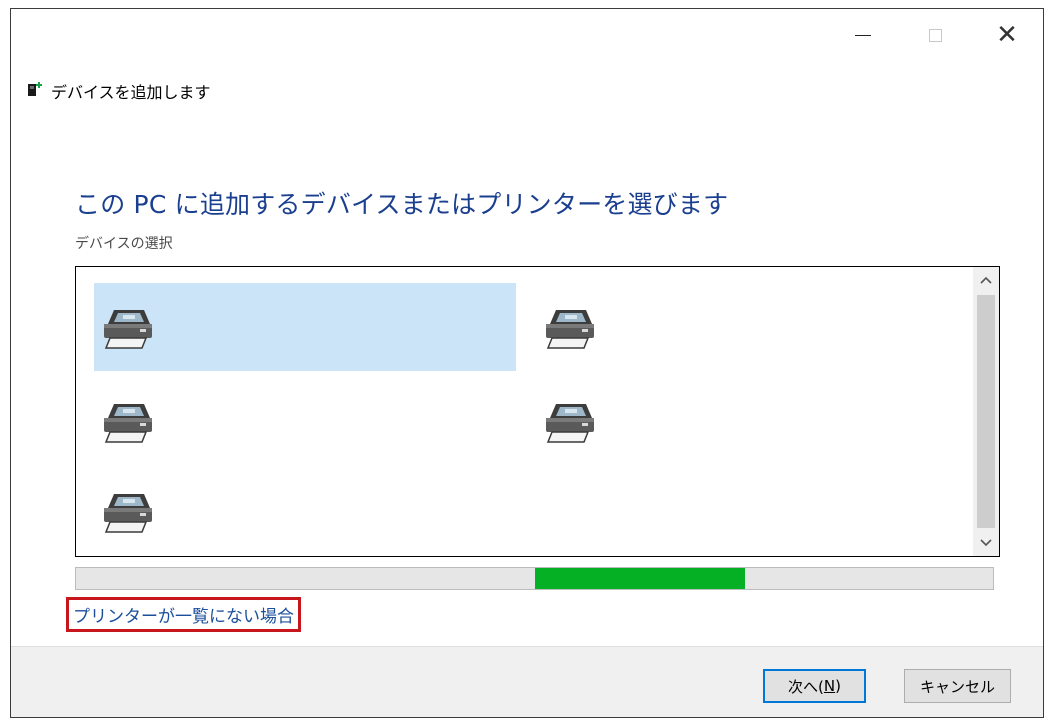 The height and width of the screenshot is (720, 1048). I want to click on maximize-icon, so click(935, 35).